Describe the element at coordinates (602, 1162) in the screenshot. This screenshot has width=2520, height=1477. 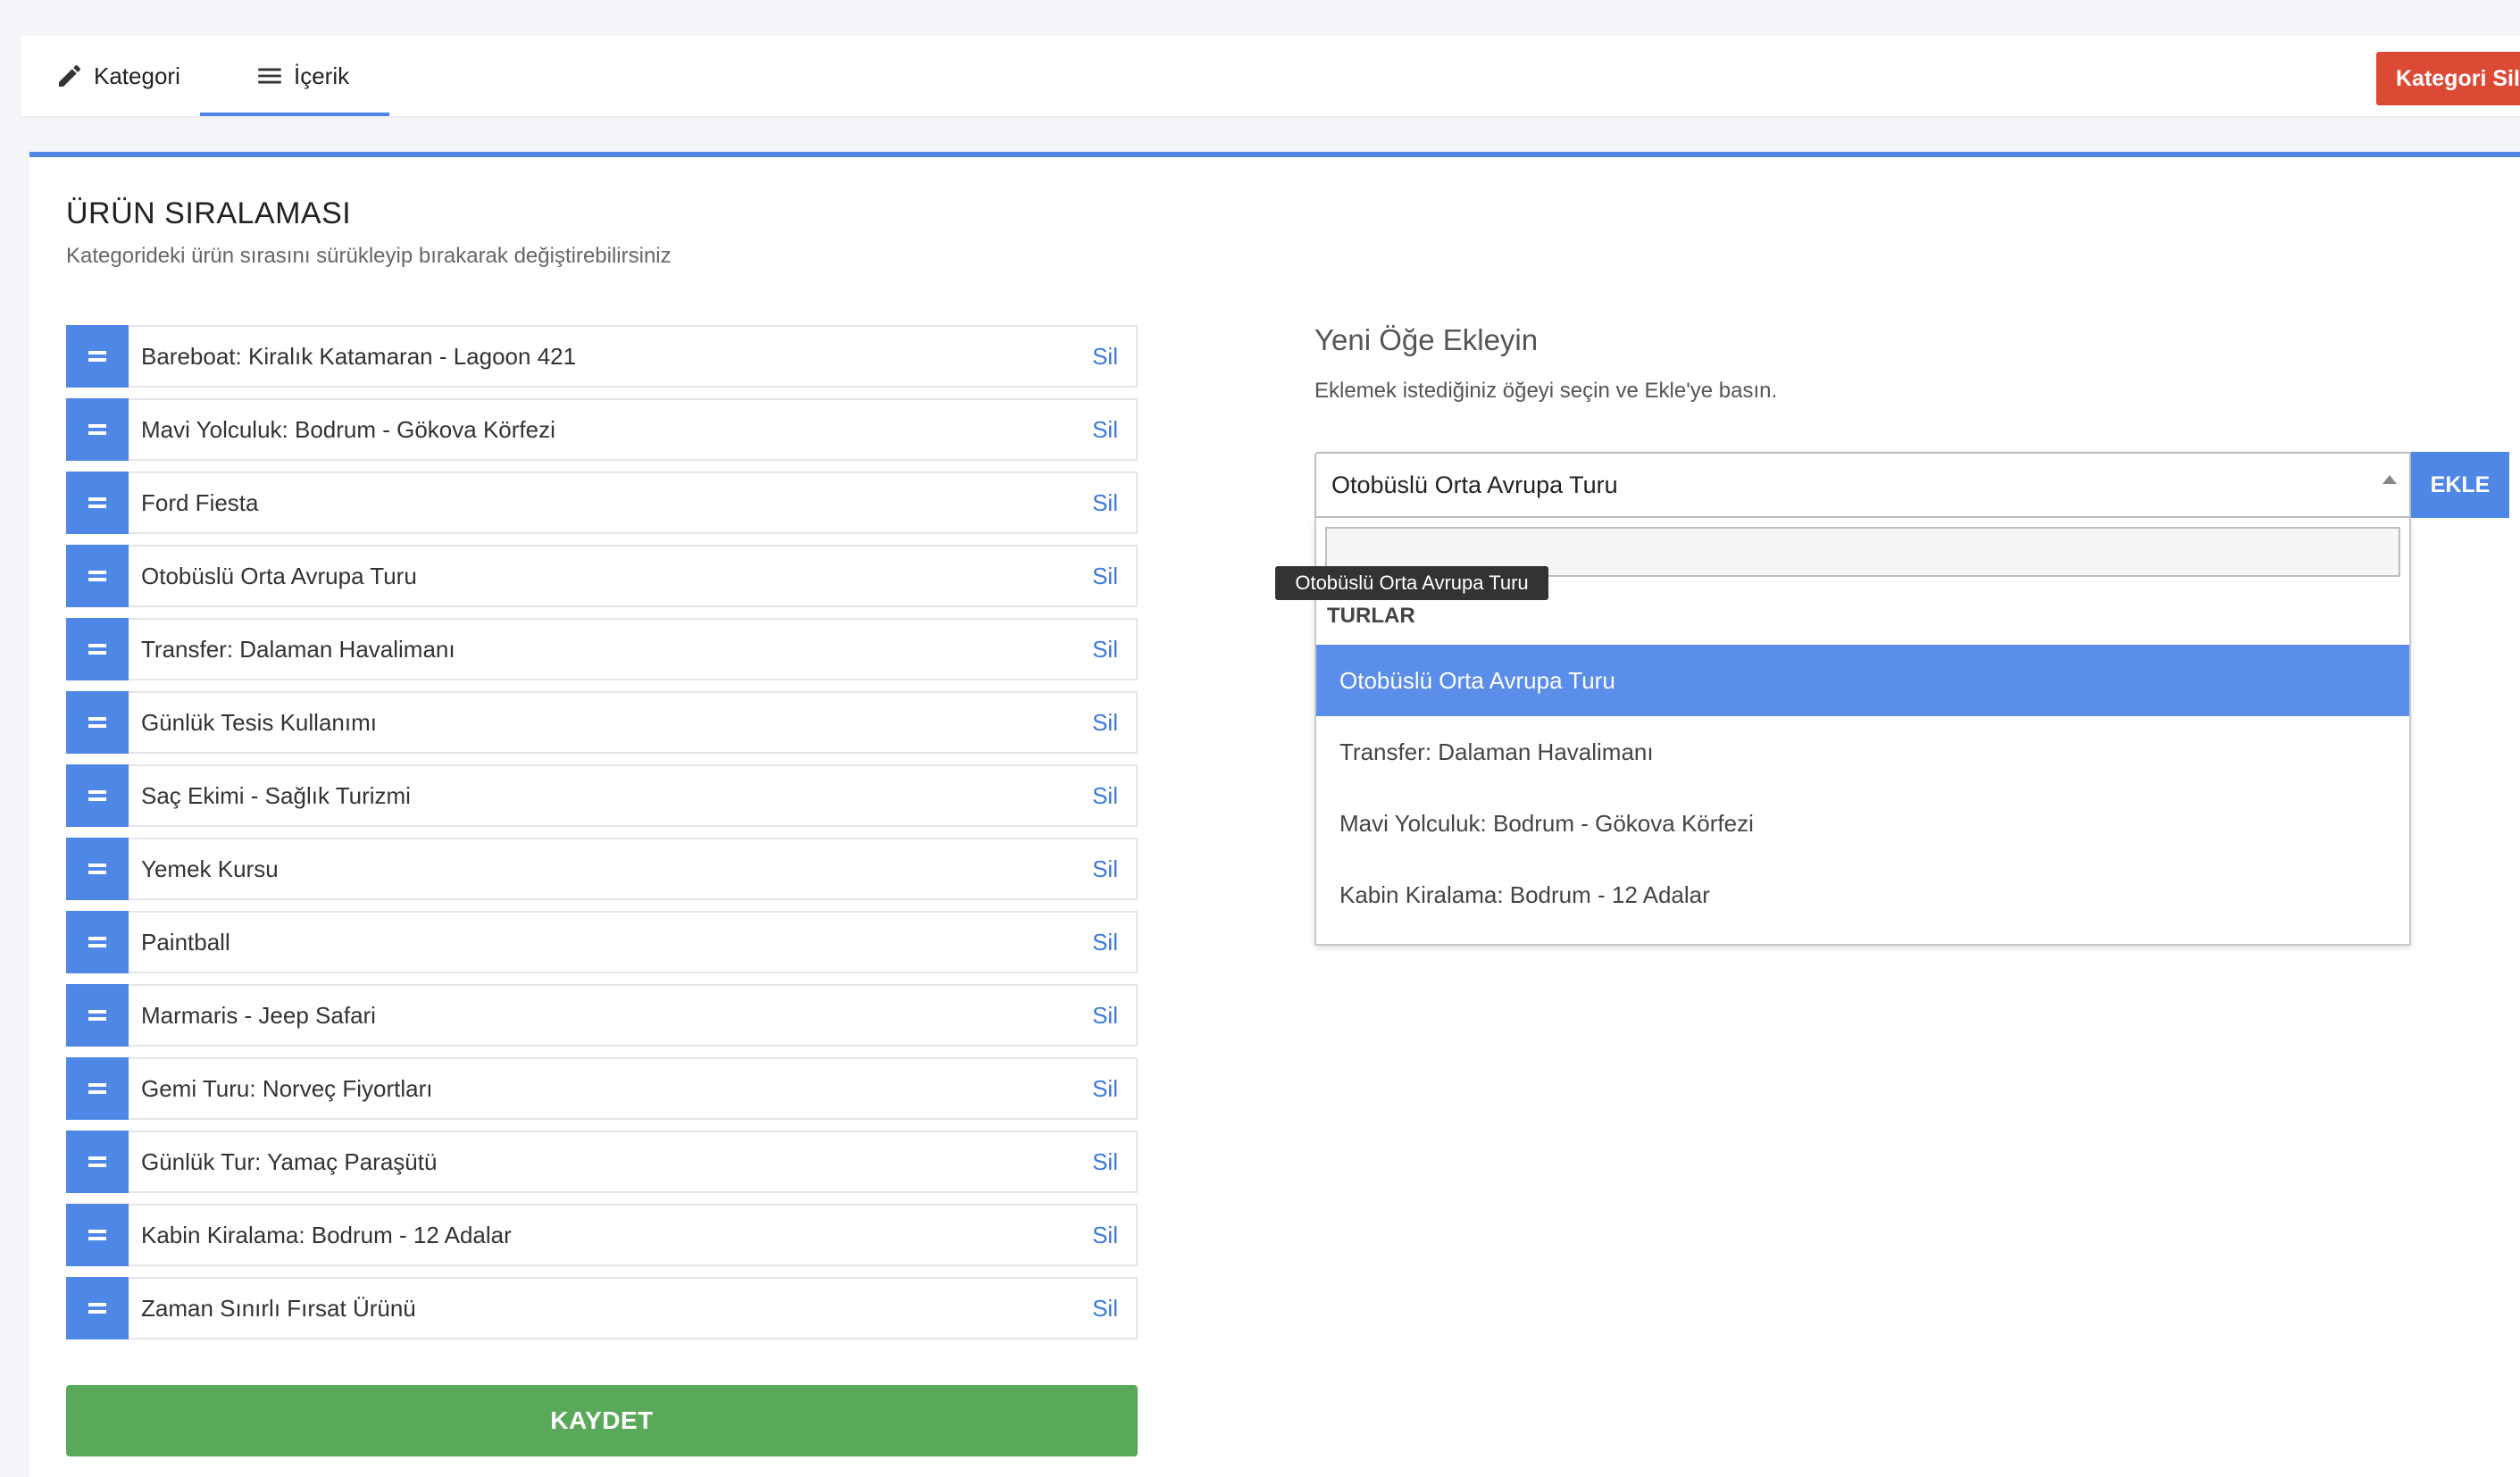
I see `list-item: Günlük Tur: Yamaç Paraşütü Sil` at that location.